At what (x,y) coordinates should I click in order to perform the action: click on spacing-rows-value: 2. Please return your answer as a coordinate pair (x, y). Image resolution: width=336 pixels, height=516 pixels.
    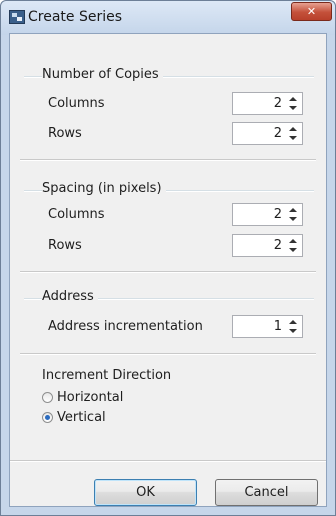
    Looking at the image, I should click on (278, 245).